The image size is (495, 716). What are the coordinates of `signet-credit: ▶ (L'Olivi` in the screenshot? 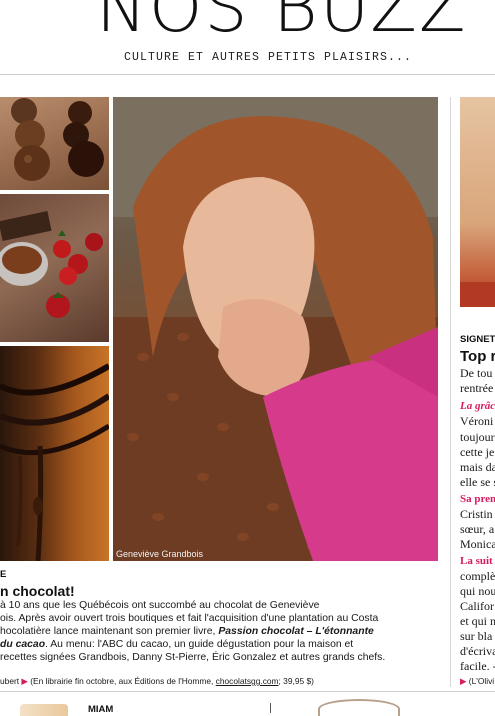 It's located at (477, 681).